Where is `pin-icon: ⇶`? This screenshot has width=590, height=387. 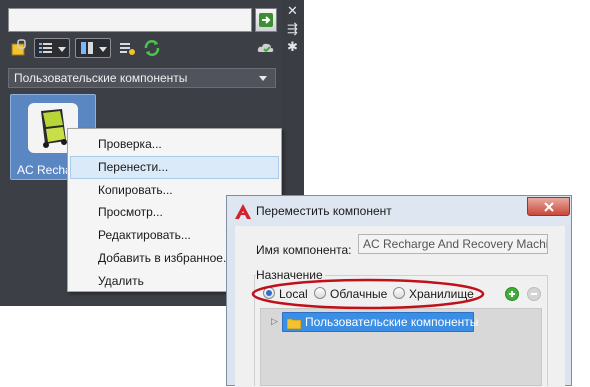 pin-icon: ⇶ is located at coordinates (292, 28).